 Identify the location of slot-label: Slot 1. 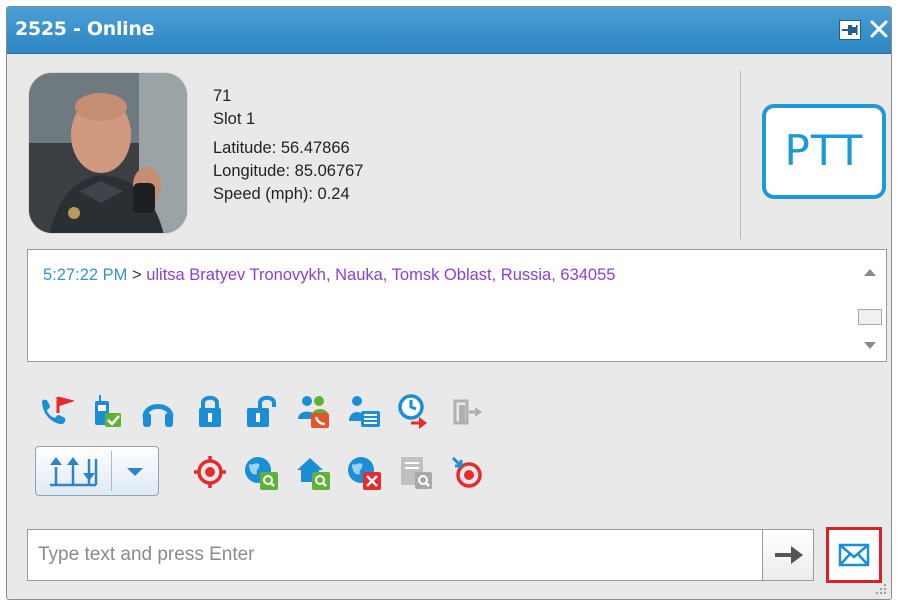
(234, 119).